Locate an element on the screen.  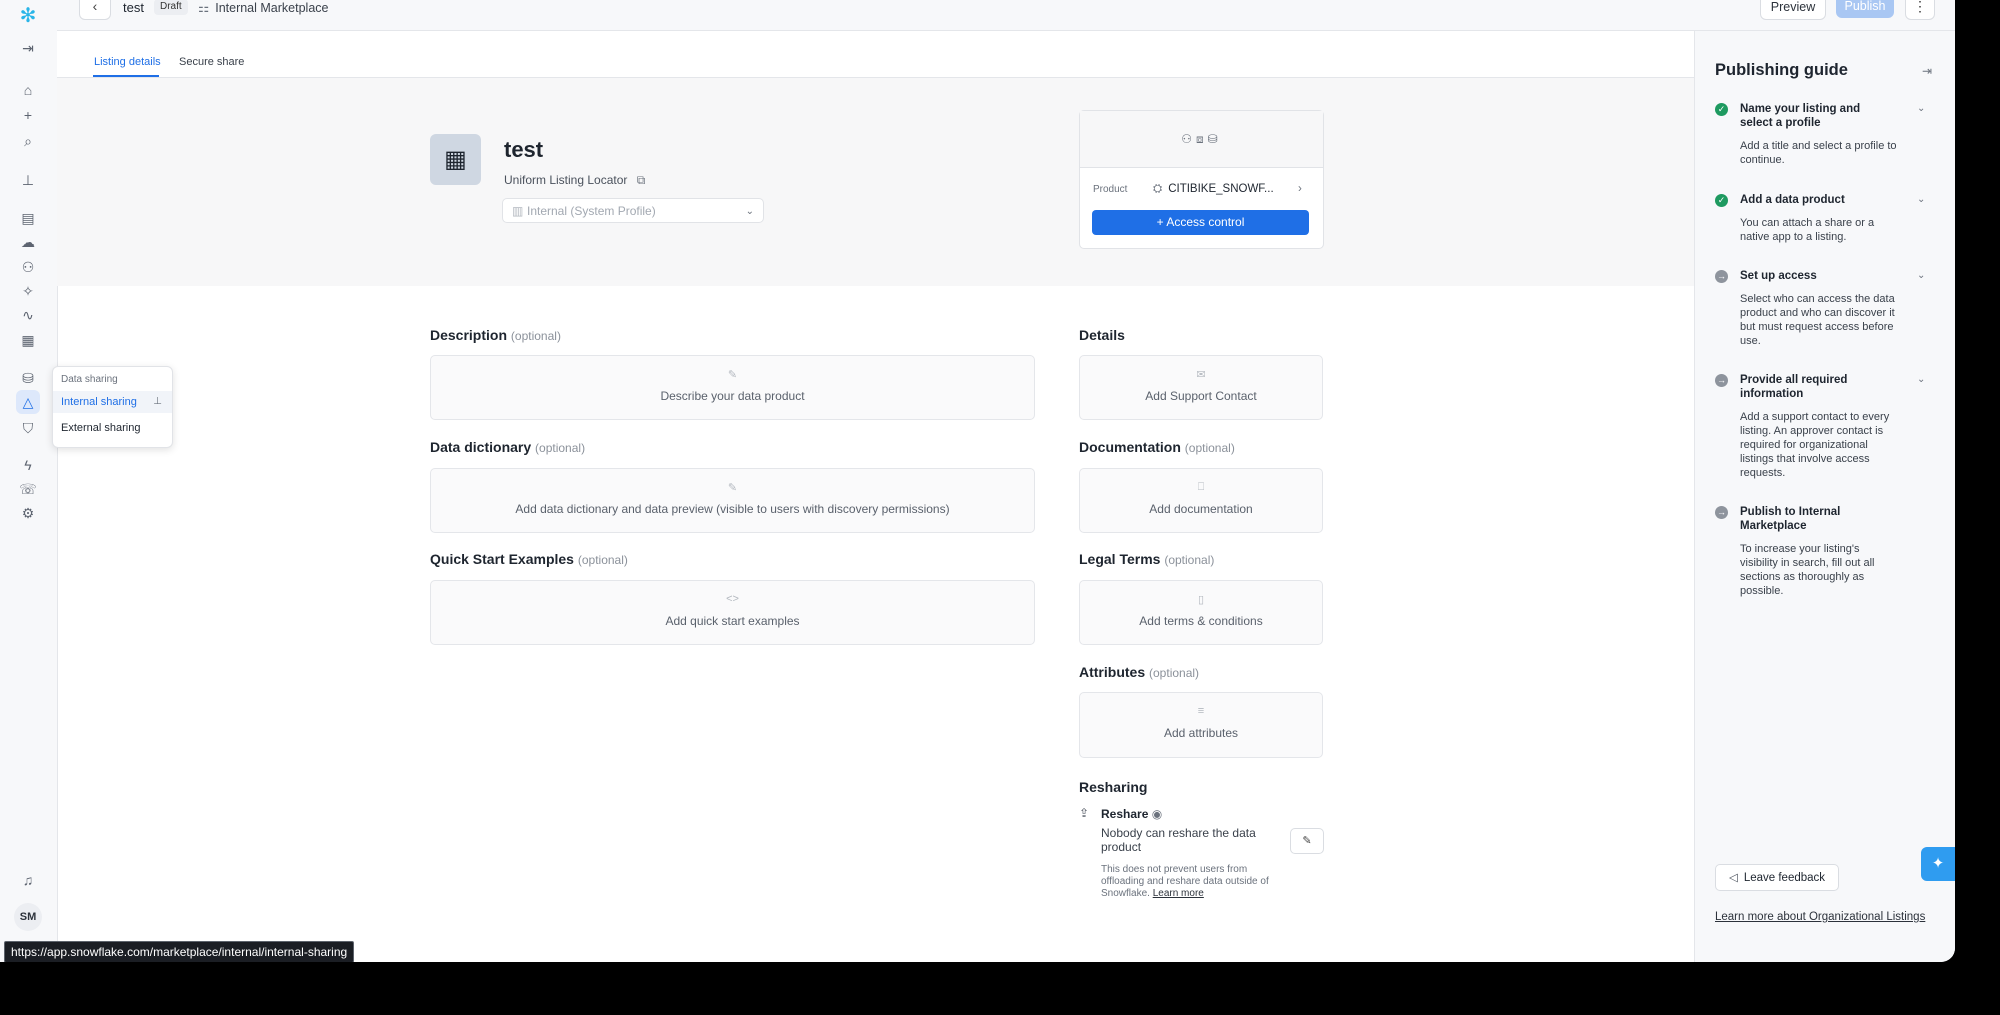
active-tab-indicator is located at coordinates (126, 76).